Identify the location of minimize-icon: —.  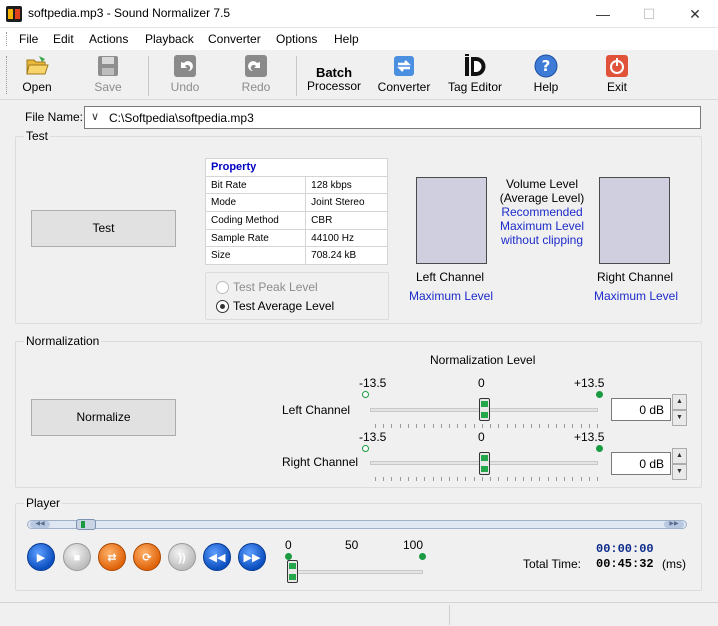
(603, 14).